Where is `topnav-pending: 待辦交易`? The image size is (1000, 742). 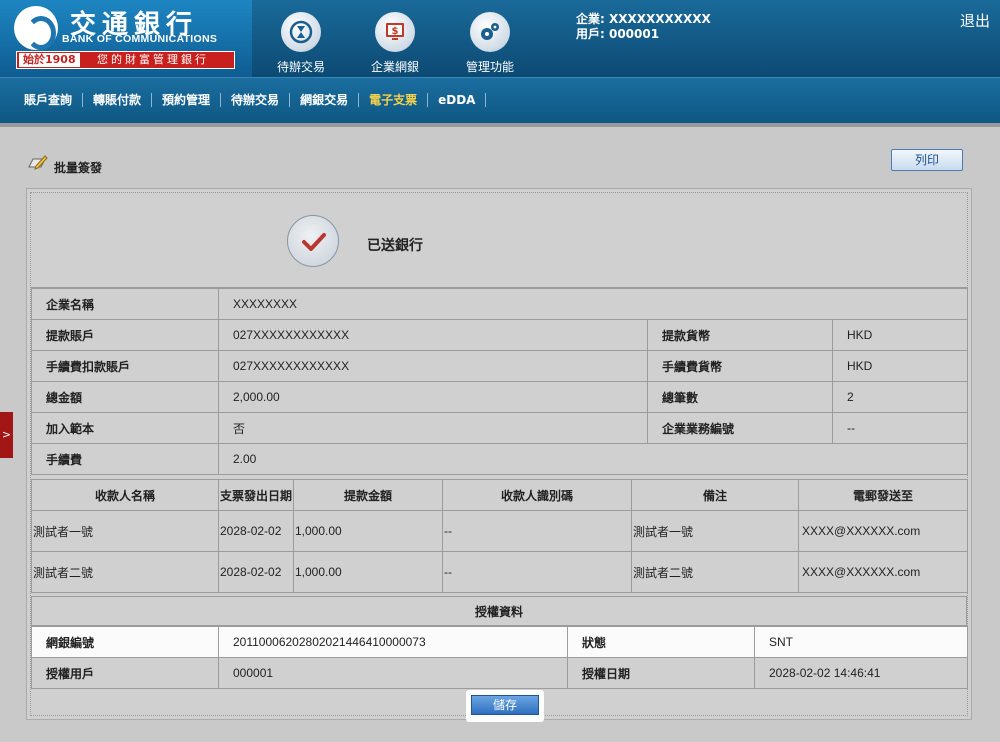
topnav-pending: 待辦交易 is located at coordinates (301, 43).